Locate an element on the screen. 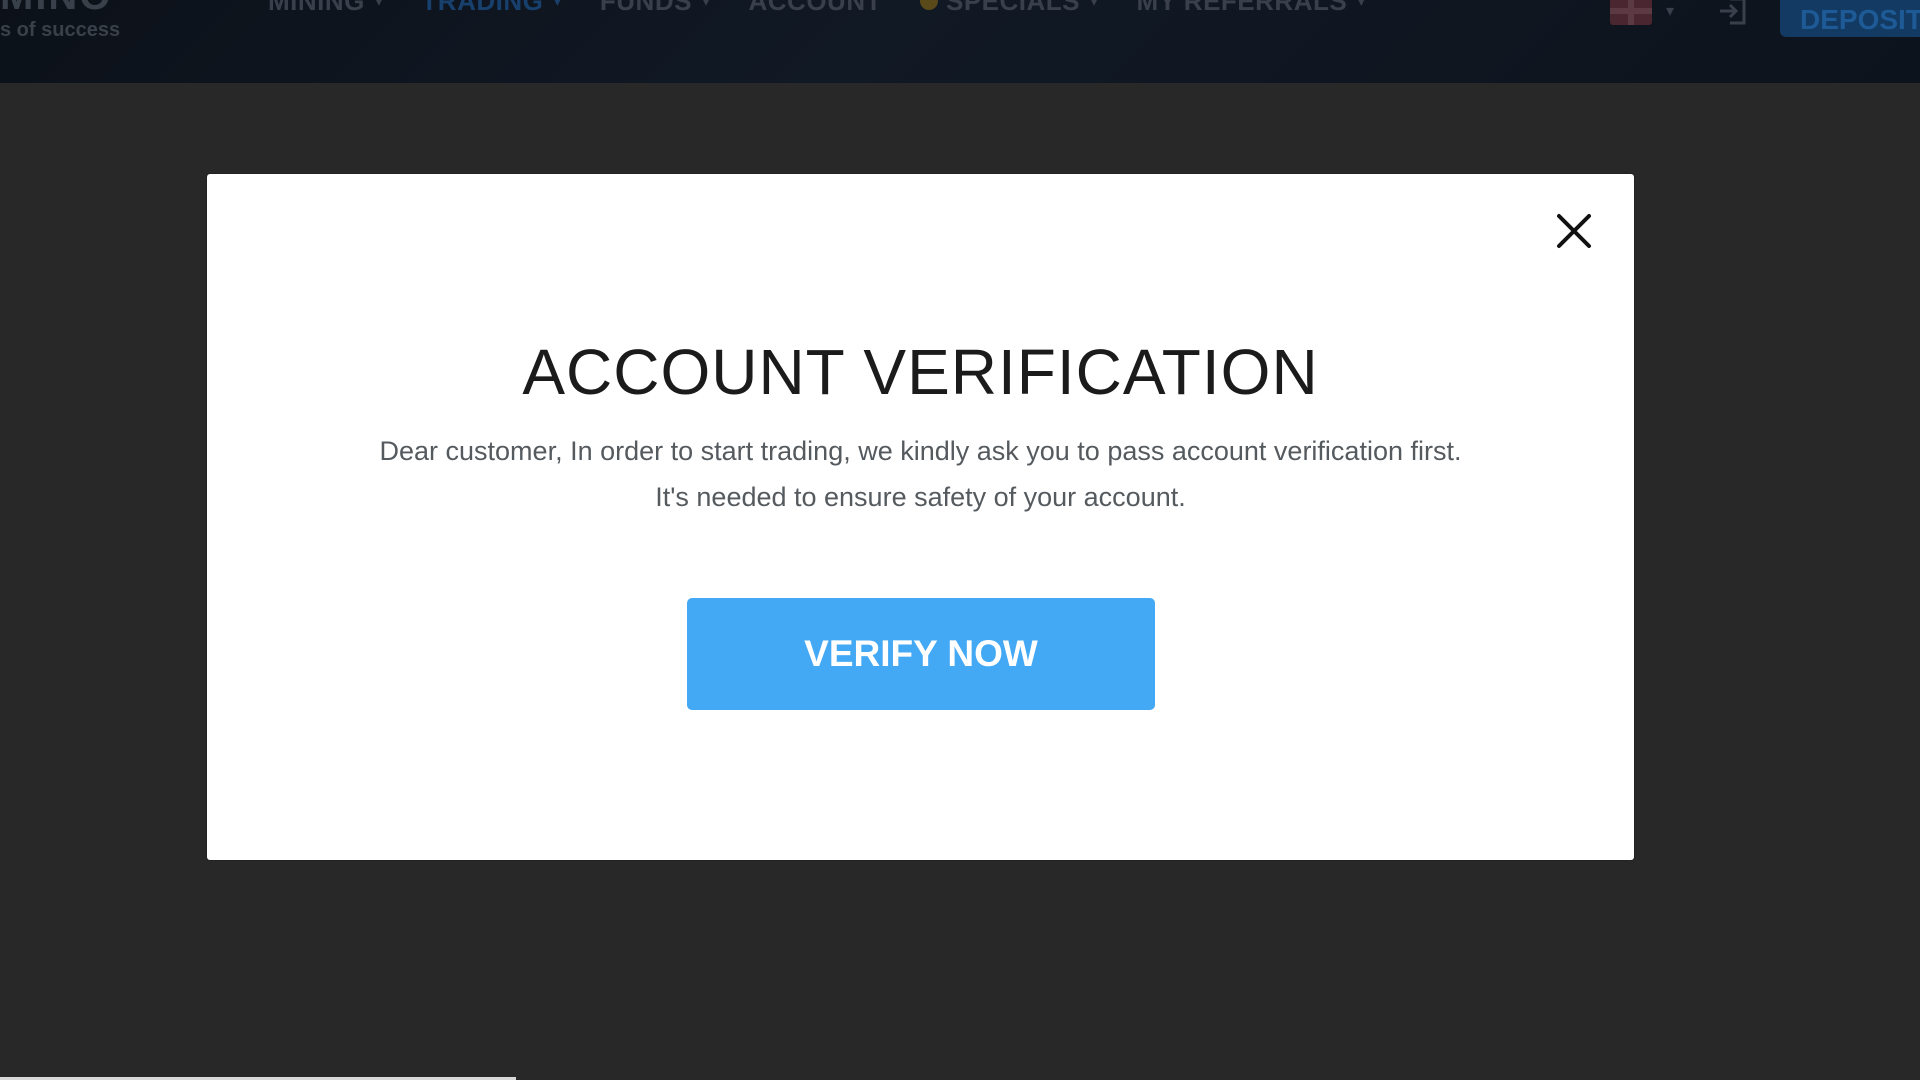 The width and height of the screenshot is (1920, 1080). nav-item-funds: FUNDS ▾ is located at coordinates (655, 8).